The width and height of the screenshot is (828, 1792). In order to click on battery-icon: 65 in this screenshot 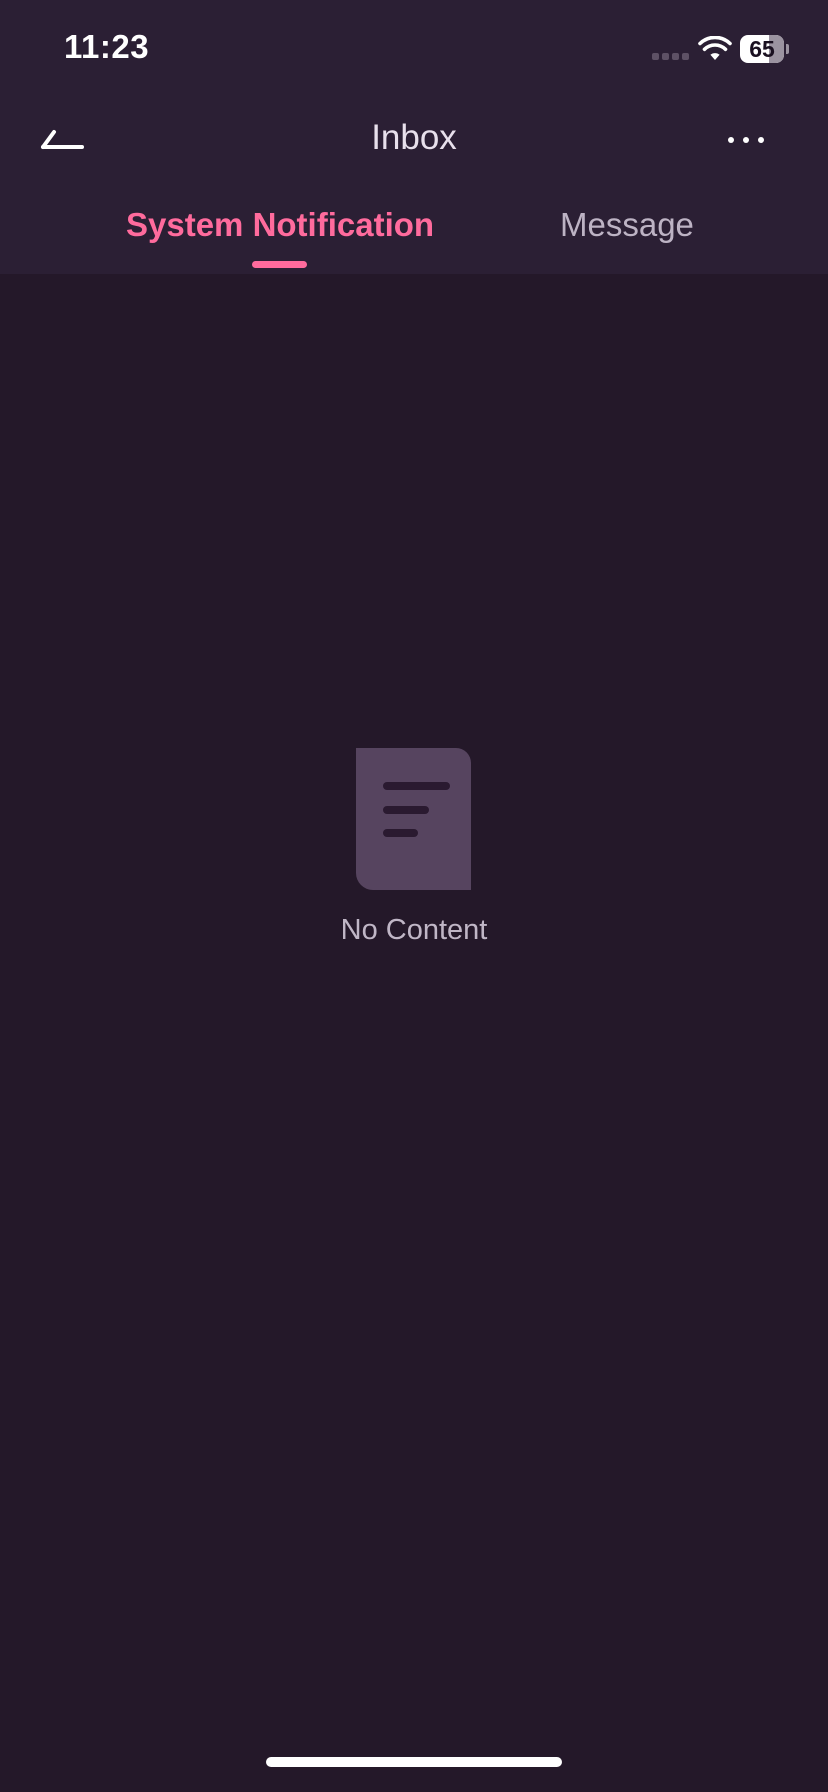, I will do `click(764, 49)`.